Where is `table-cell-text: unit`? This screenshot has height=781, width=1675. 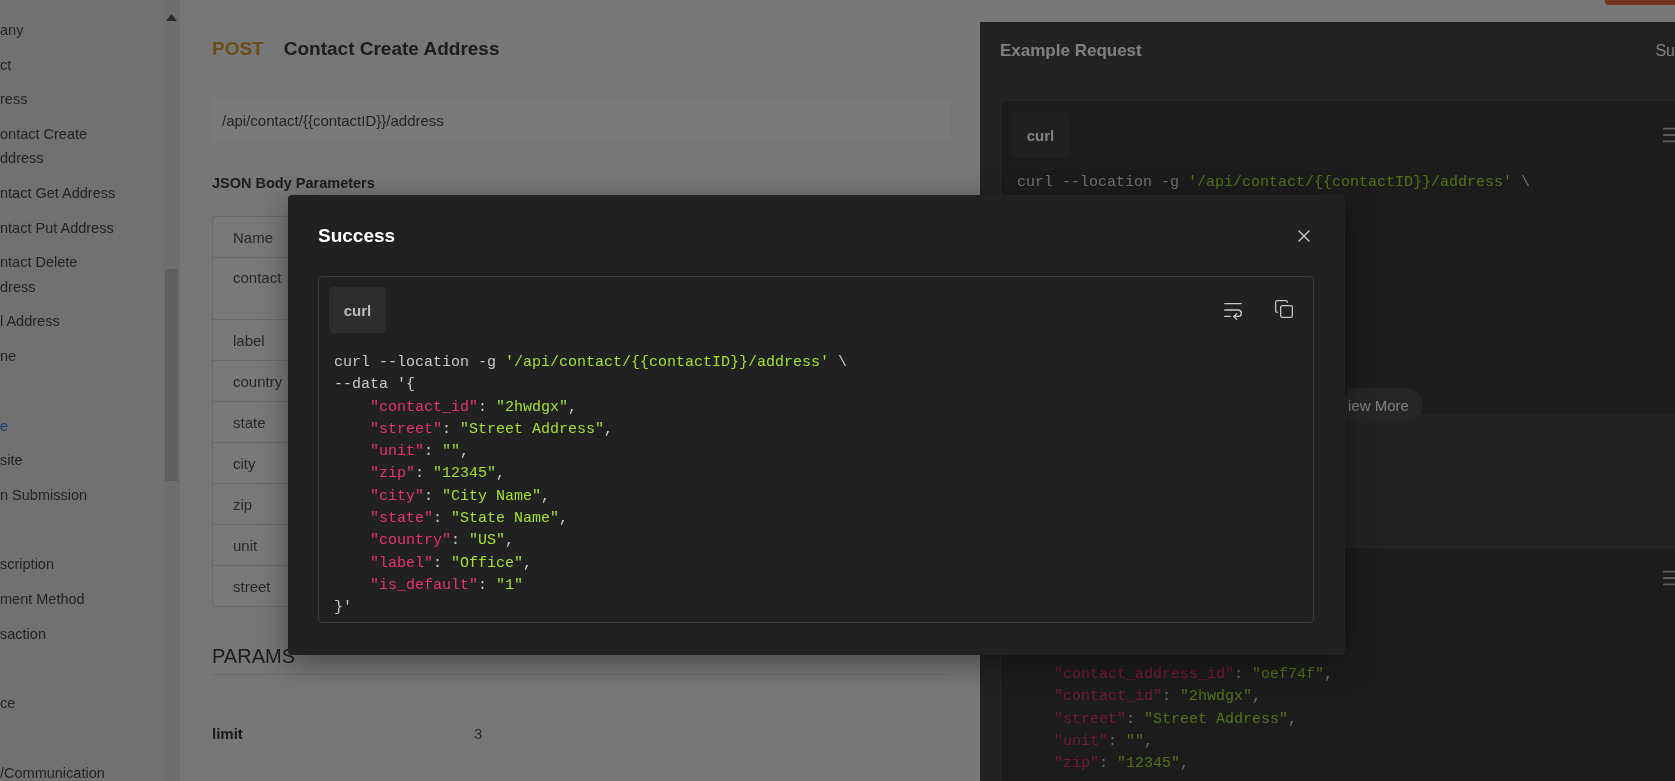
table-cell-text: unit is located at coordinates (245, 545).